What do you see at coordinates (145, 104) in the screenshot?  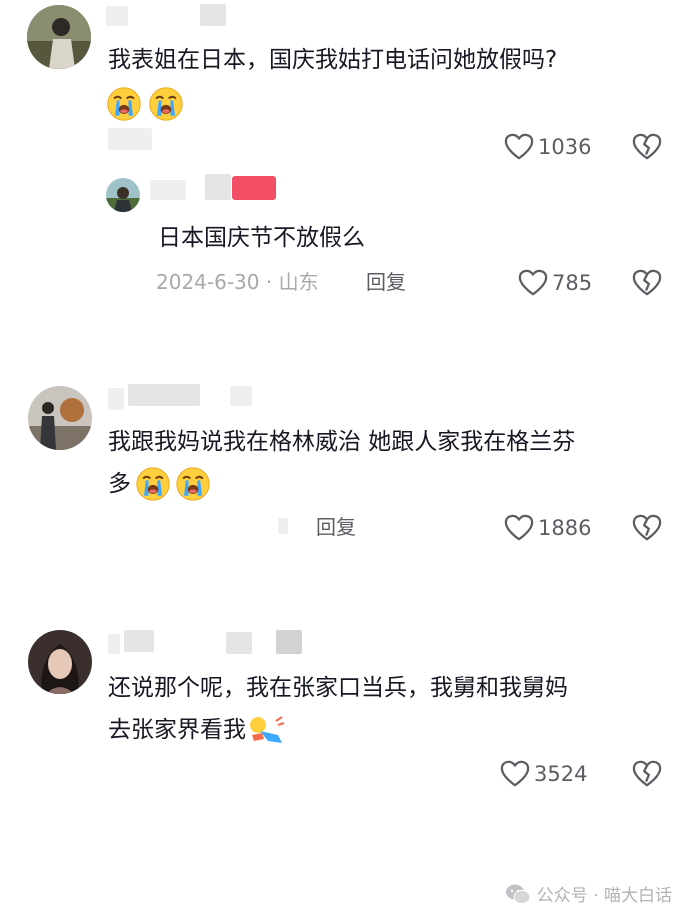 I see `crying-emoji` at bounding box center [145, 104].